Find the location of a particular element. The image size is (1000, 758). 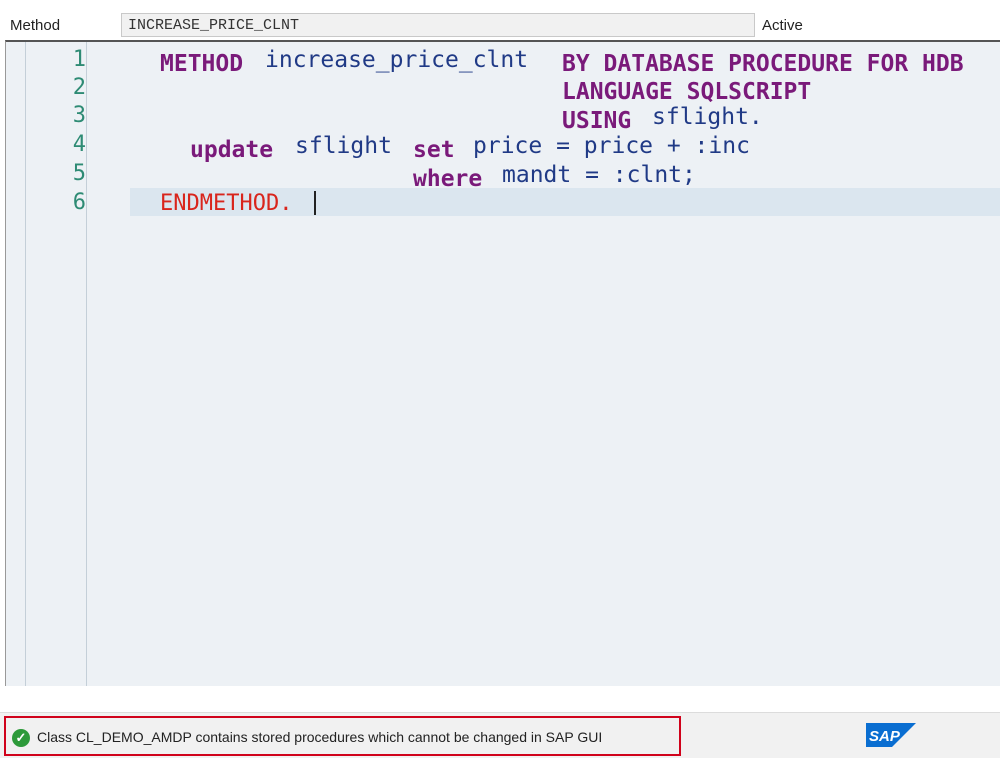

sap-logo-text: SAP is located at coordinates (885, 736).